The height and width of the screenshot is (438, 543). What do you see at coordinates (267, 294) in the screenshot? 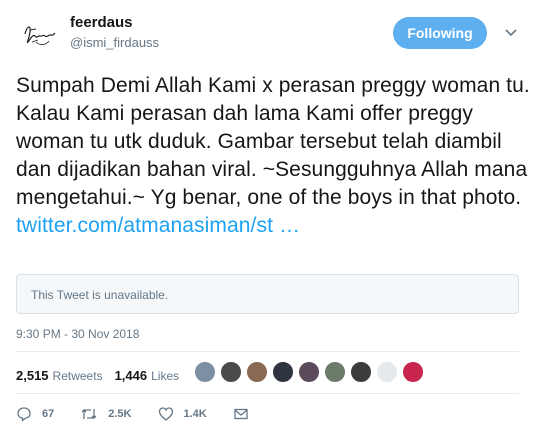
I see `quoted-tweet: This Tweet is unavailable.` at bounding box center [267, 294].